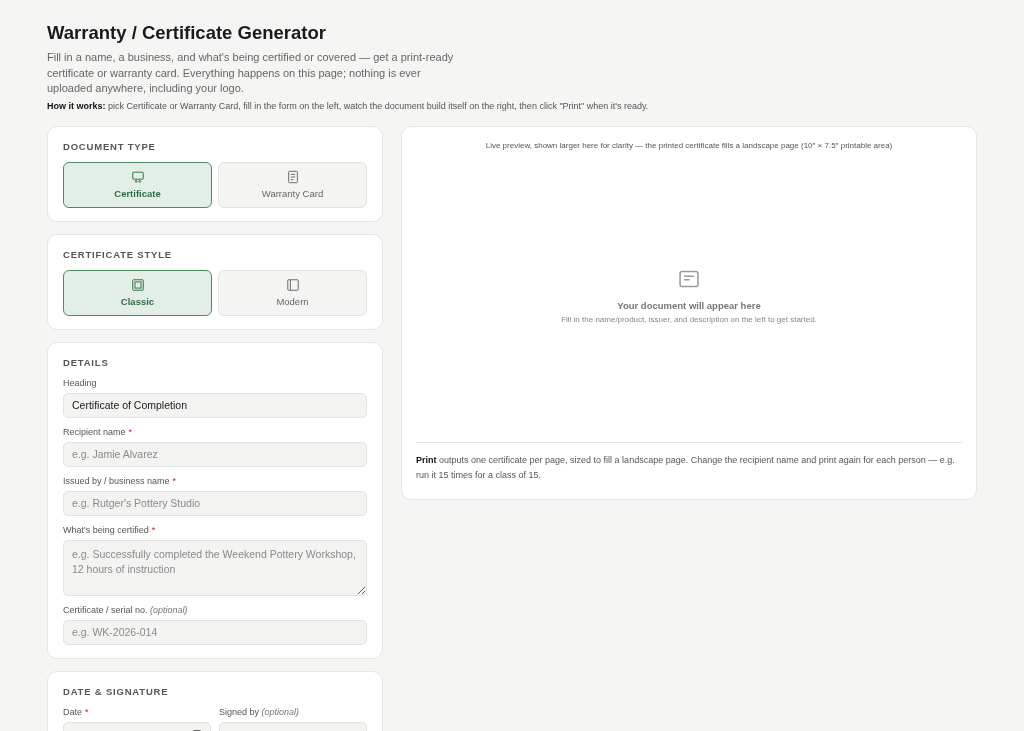 The width and height of the screenshot is (1024, 731). What do you see at coordinates (292, 285) in the screenshot?
I see `sidebar-square-icon` at bounding box center [292, 285].